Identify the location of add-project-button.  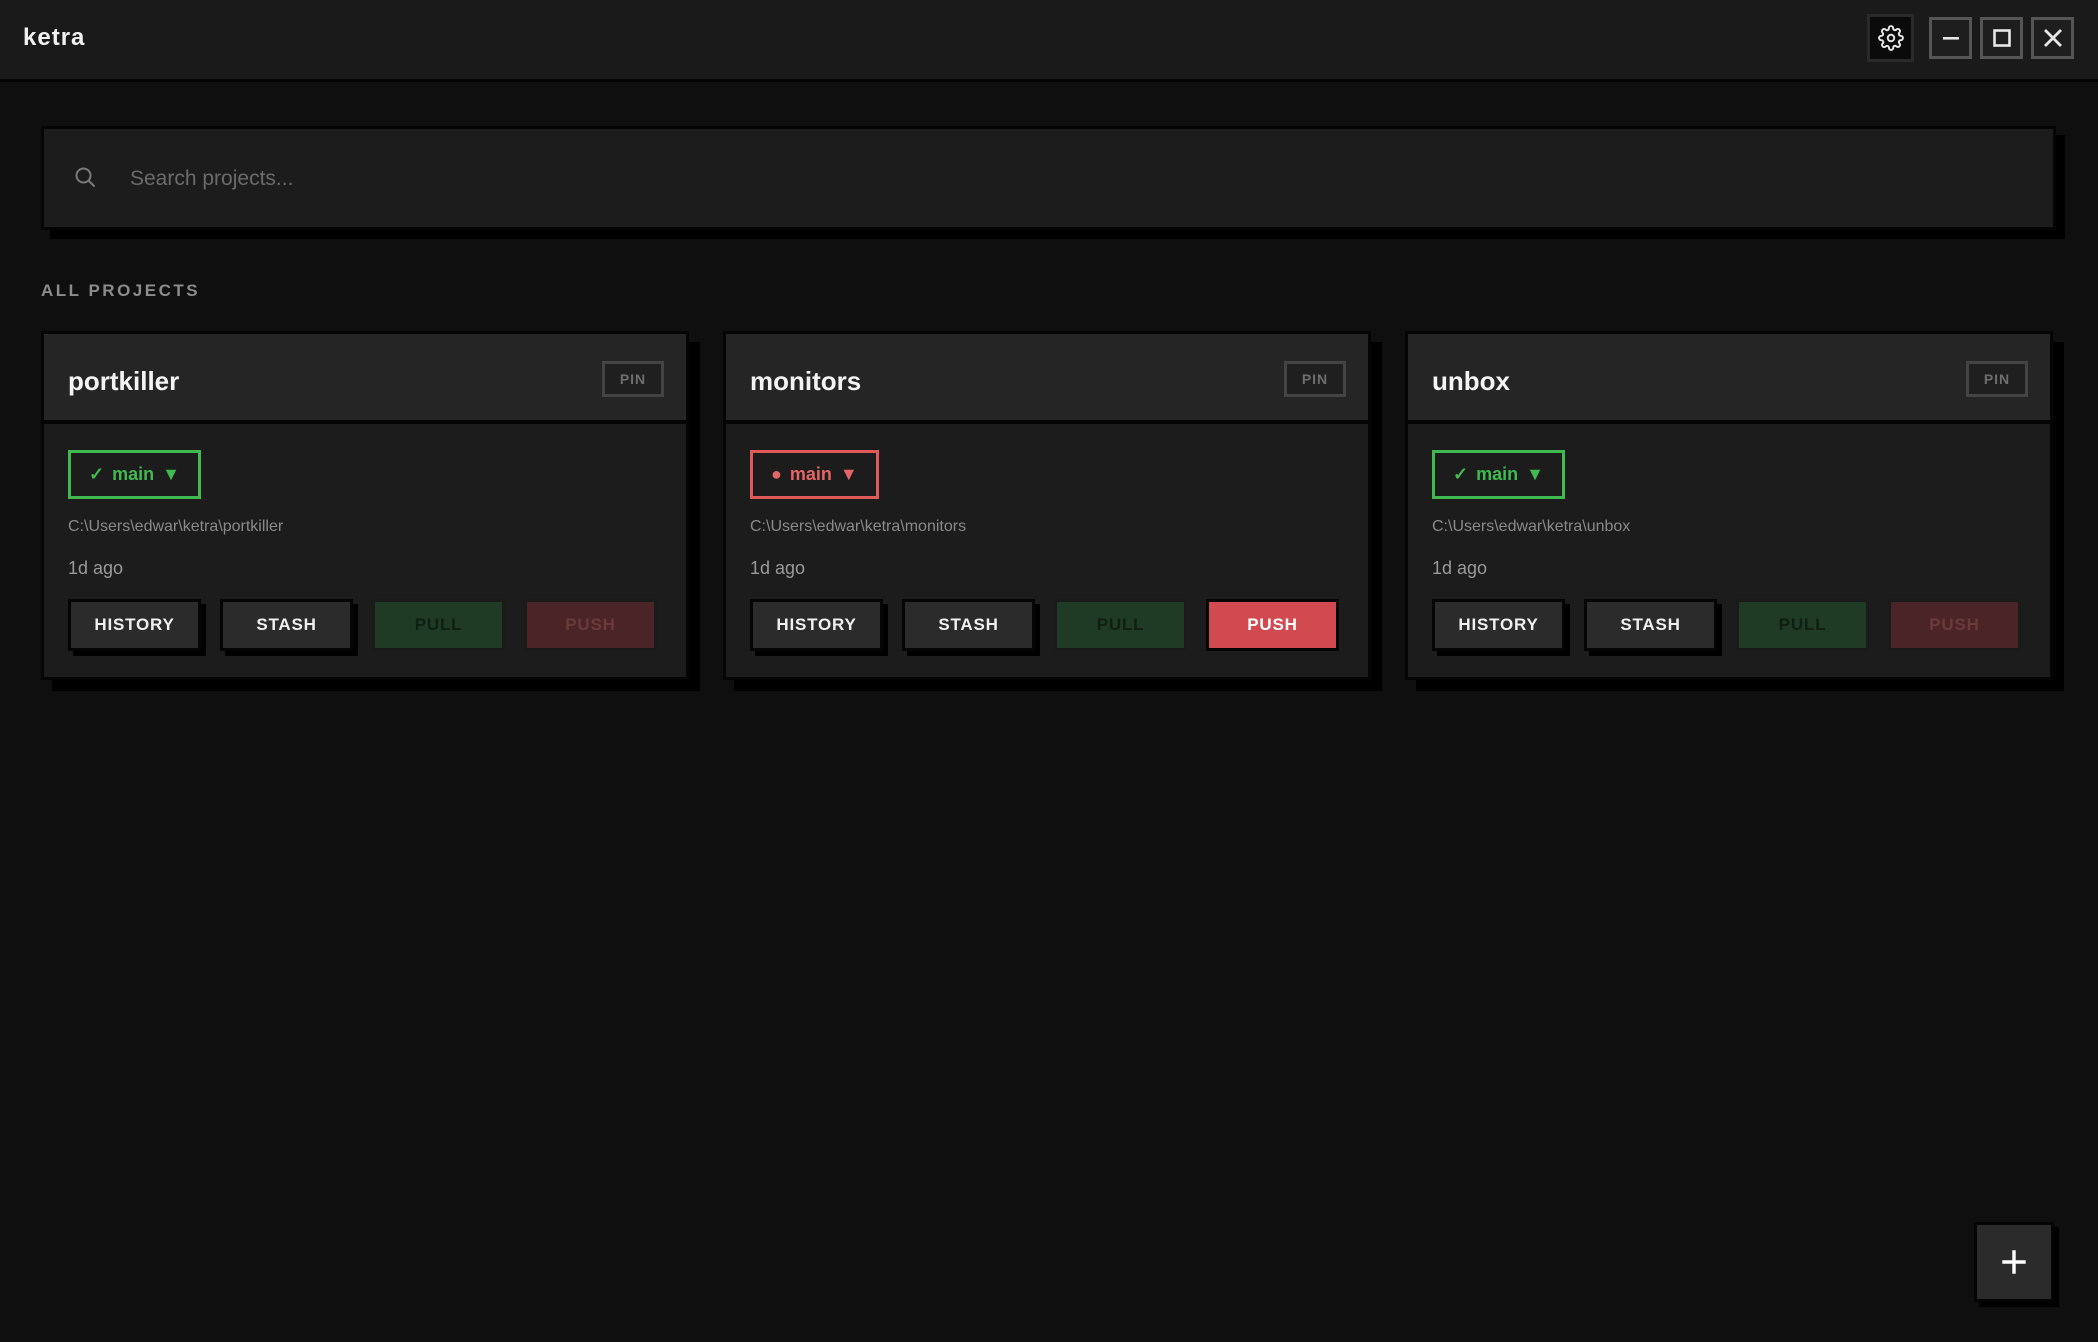
(2014, 1262).